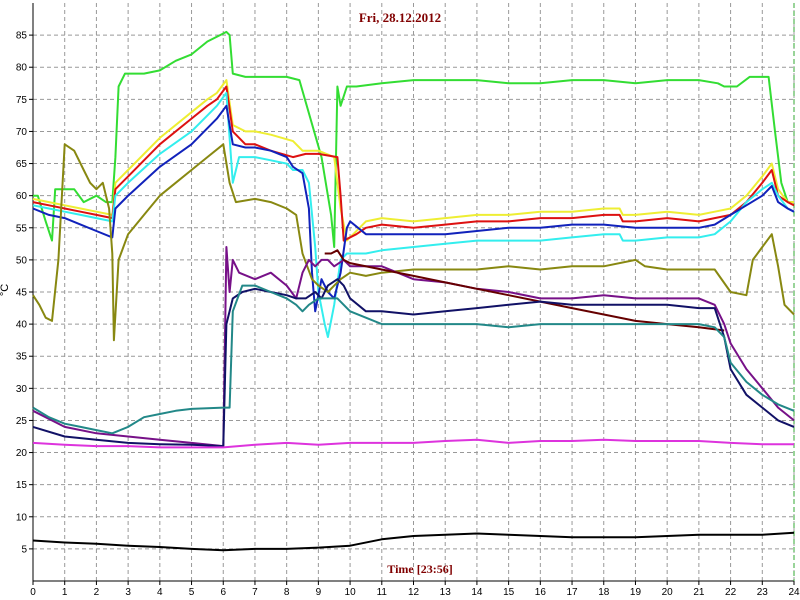  I want to click on x-tick-label: 16, so click(541, 592).